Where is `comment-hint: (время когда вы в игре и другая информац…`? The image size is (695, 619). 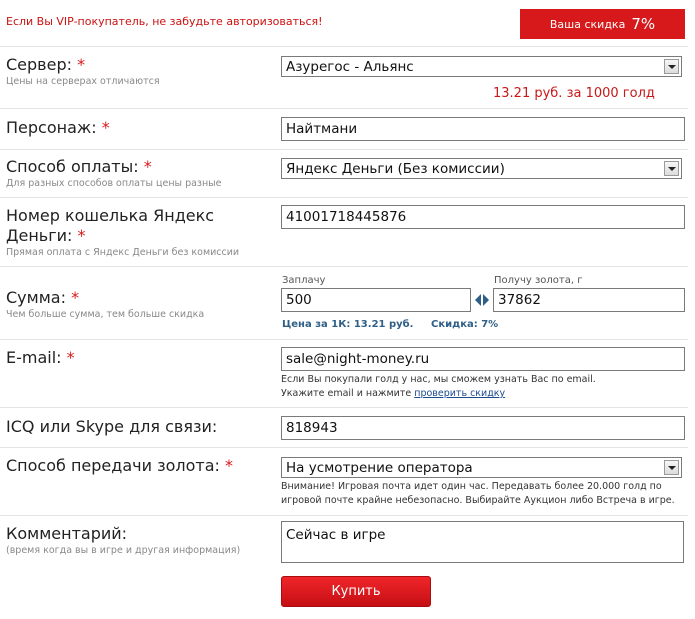
comment-hint: (время когда вы в игре и другая информац… is located at coordinates (123, 550).